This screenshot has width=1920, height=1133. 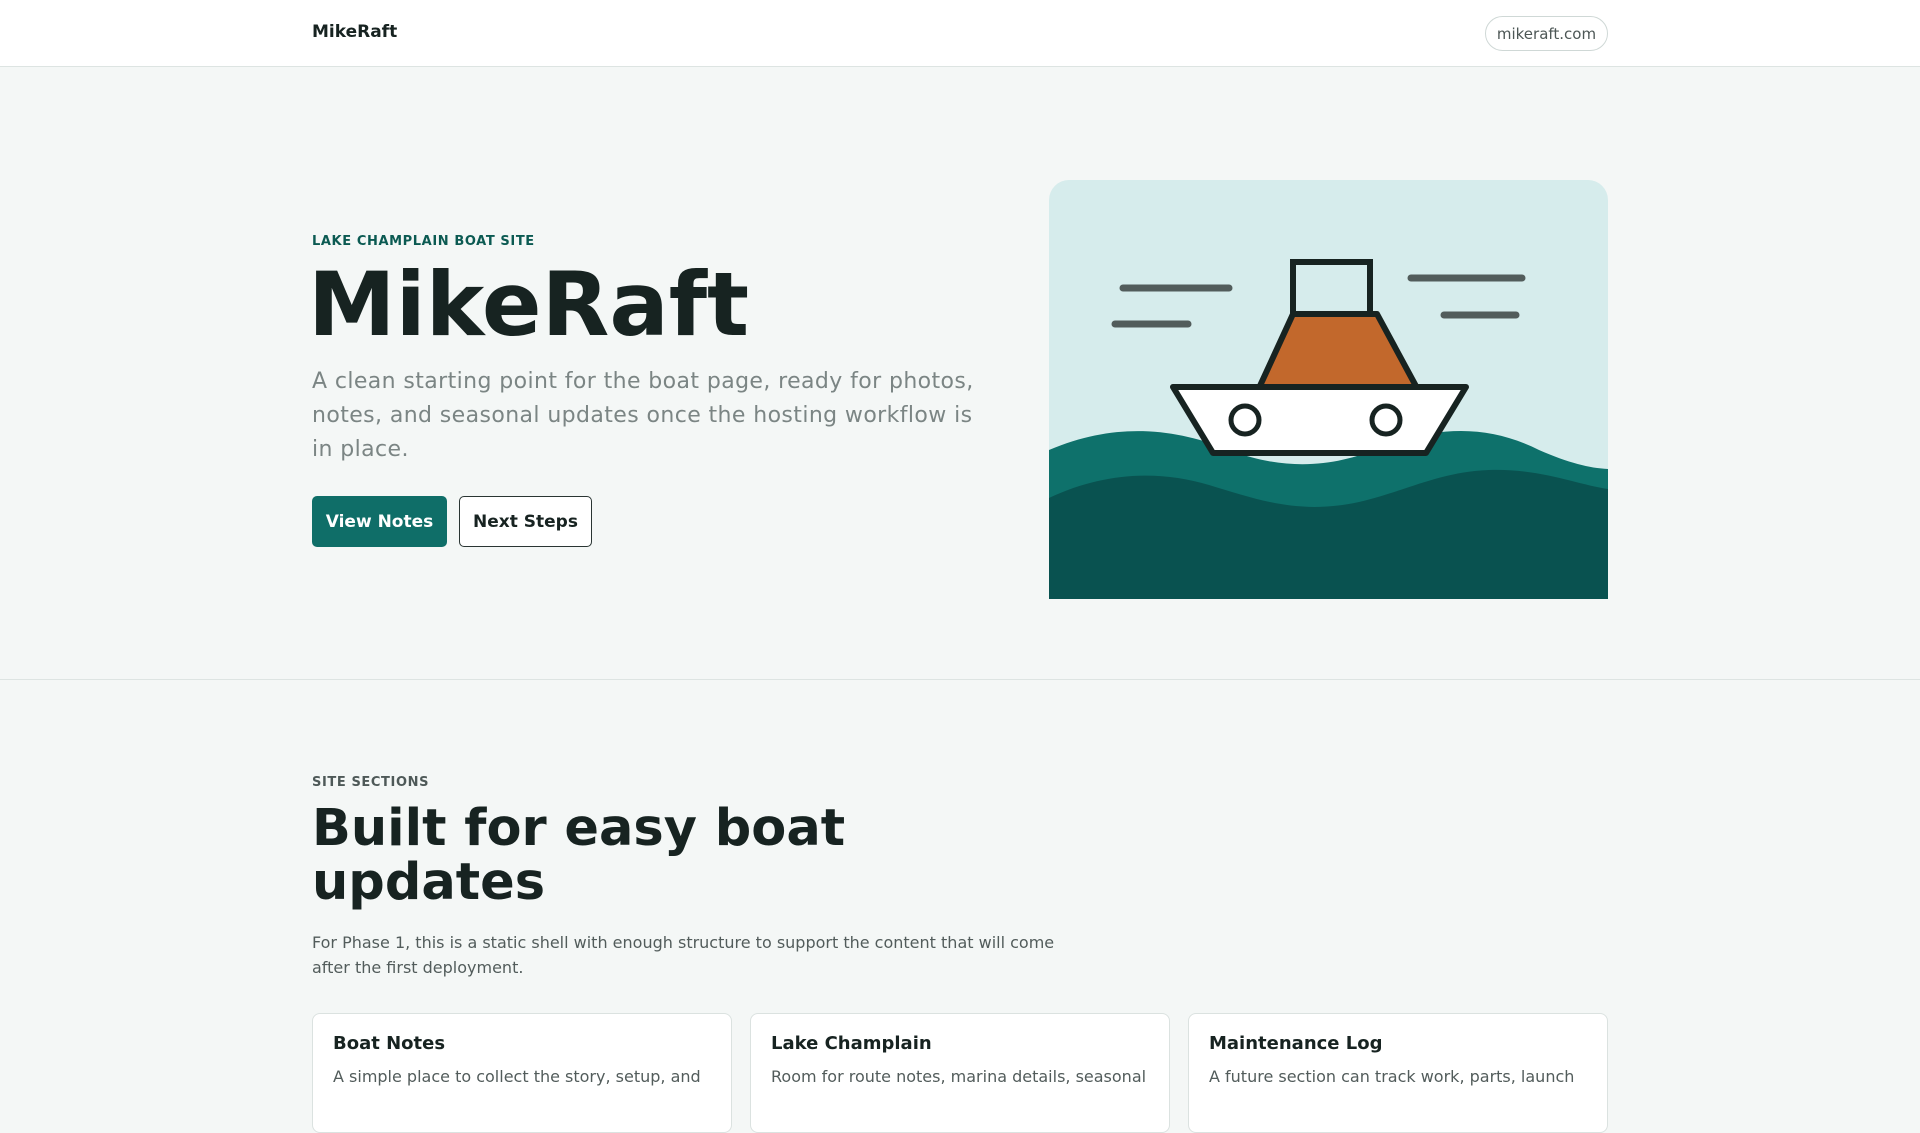 What do you see at coordinates (1546, 33) in the screenshot?
I see `domain-badge-link: mikeraft.com` at bounding box center [1546, 33].